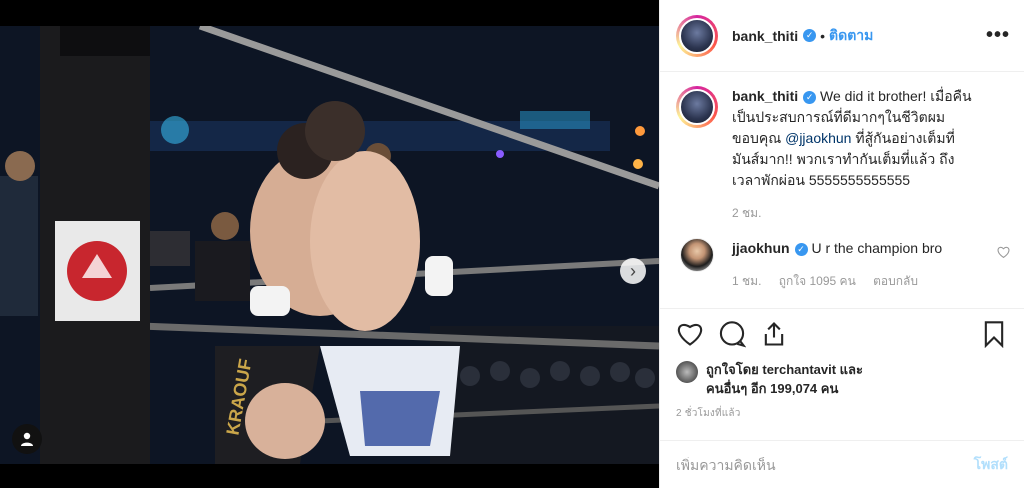 Image resolution: width=1024 pixels, height=488 pixels. Describe the element at coordinates (765, 96) in the screenshot. I see `caption-author: bank_thiti` at that location.